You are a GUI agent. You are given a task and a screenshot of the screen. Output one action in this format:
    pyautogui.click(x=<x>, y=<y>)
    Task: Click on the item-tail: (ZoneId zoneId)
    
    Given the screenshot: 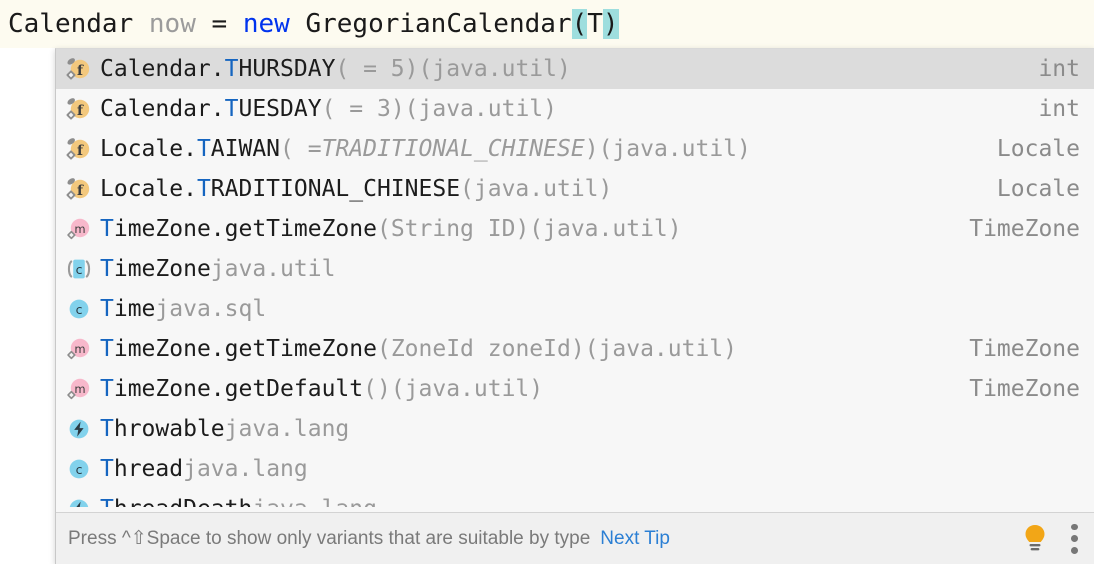 What is the action you would take?
    pyautogui.click(x=480, y=349)
    